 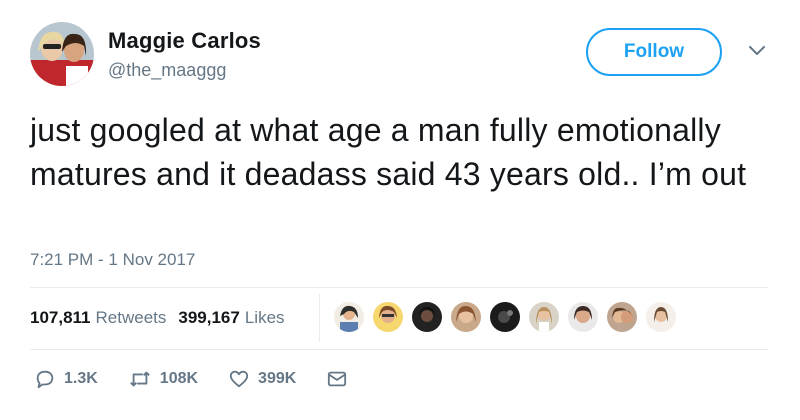 I want to click on reply-count: 1.3K, so click(x=81, y=378).